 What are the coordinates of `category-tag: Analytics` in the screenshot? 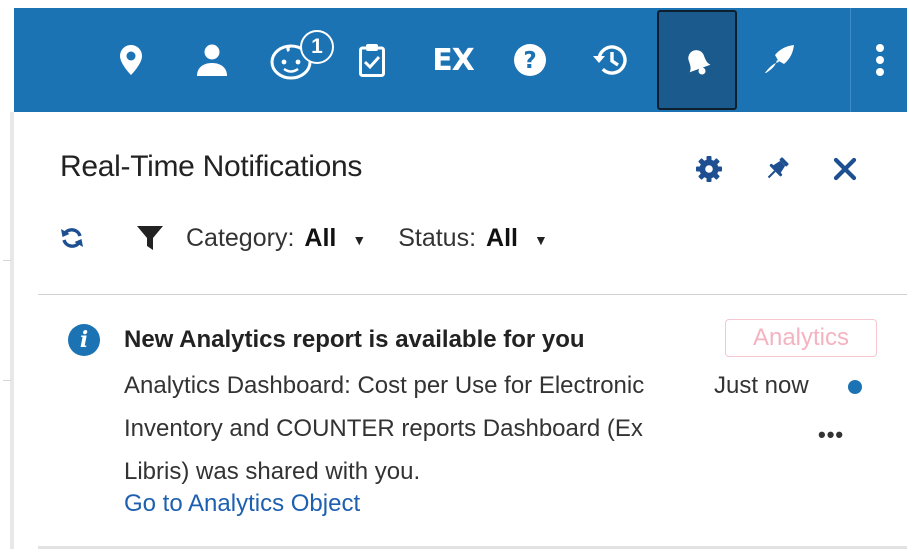 It's located at (801, 338).